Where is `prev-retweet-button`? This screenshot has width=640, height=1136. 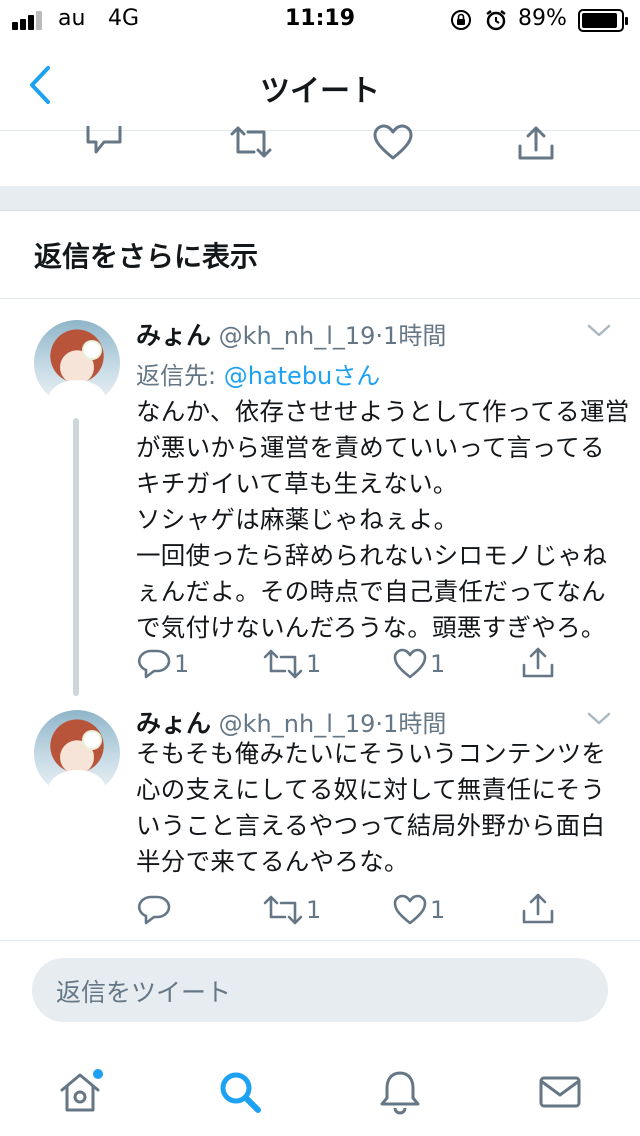
prev-retweet-button is located at coordinates (251, 144).